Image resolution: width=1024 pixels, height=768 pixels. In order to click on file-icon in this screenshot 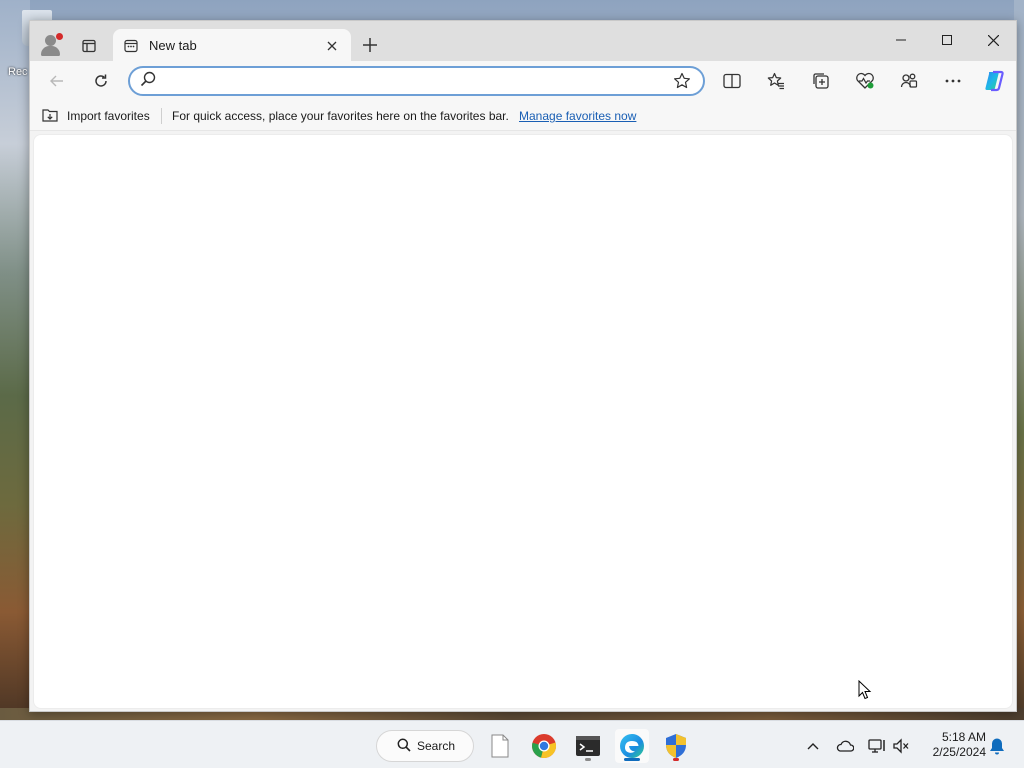, I will do `click(500, 746)`.